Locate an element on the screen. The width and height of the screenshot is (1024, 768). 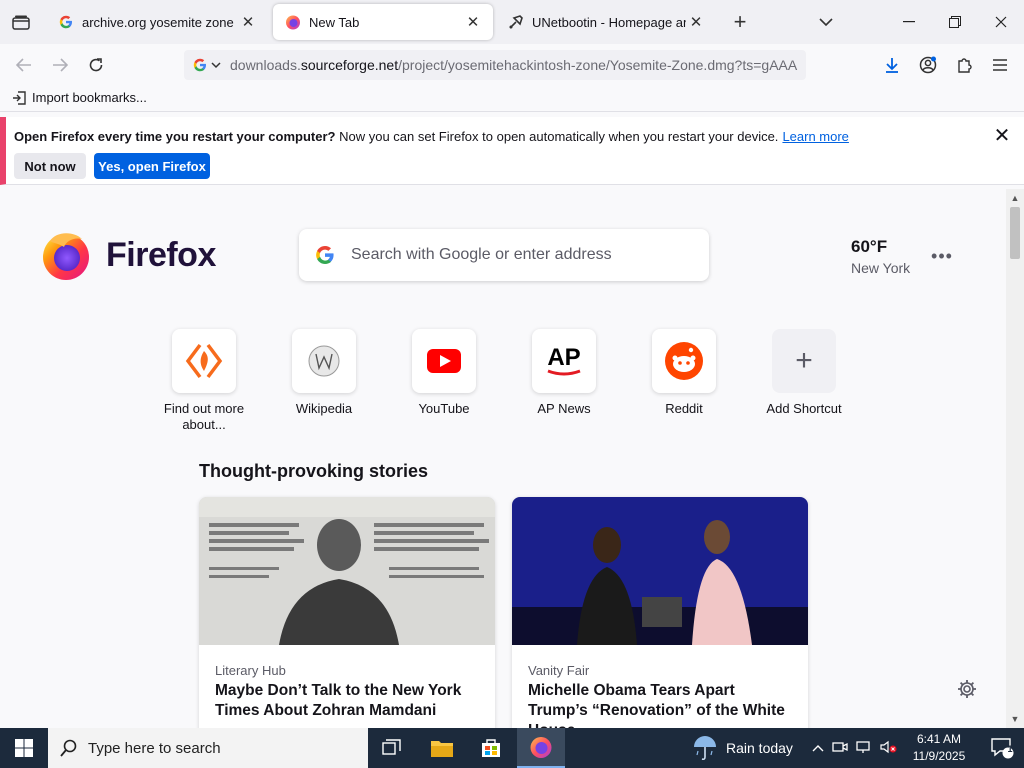
folder-icon is located at coordinates (442, 749).